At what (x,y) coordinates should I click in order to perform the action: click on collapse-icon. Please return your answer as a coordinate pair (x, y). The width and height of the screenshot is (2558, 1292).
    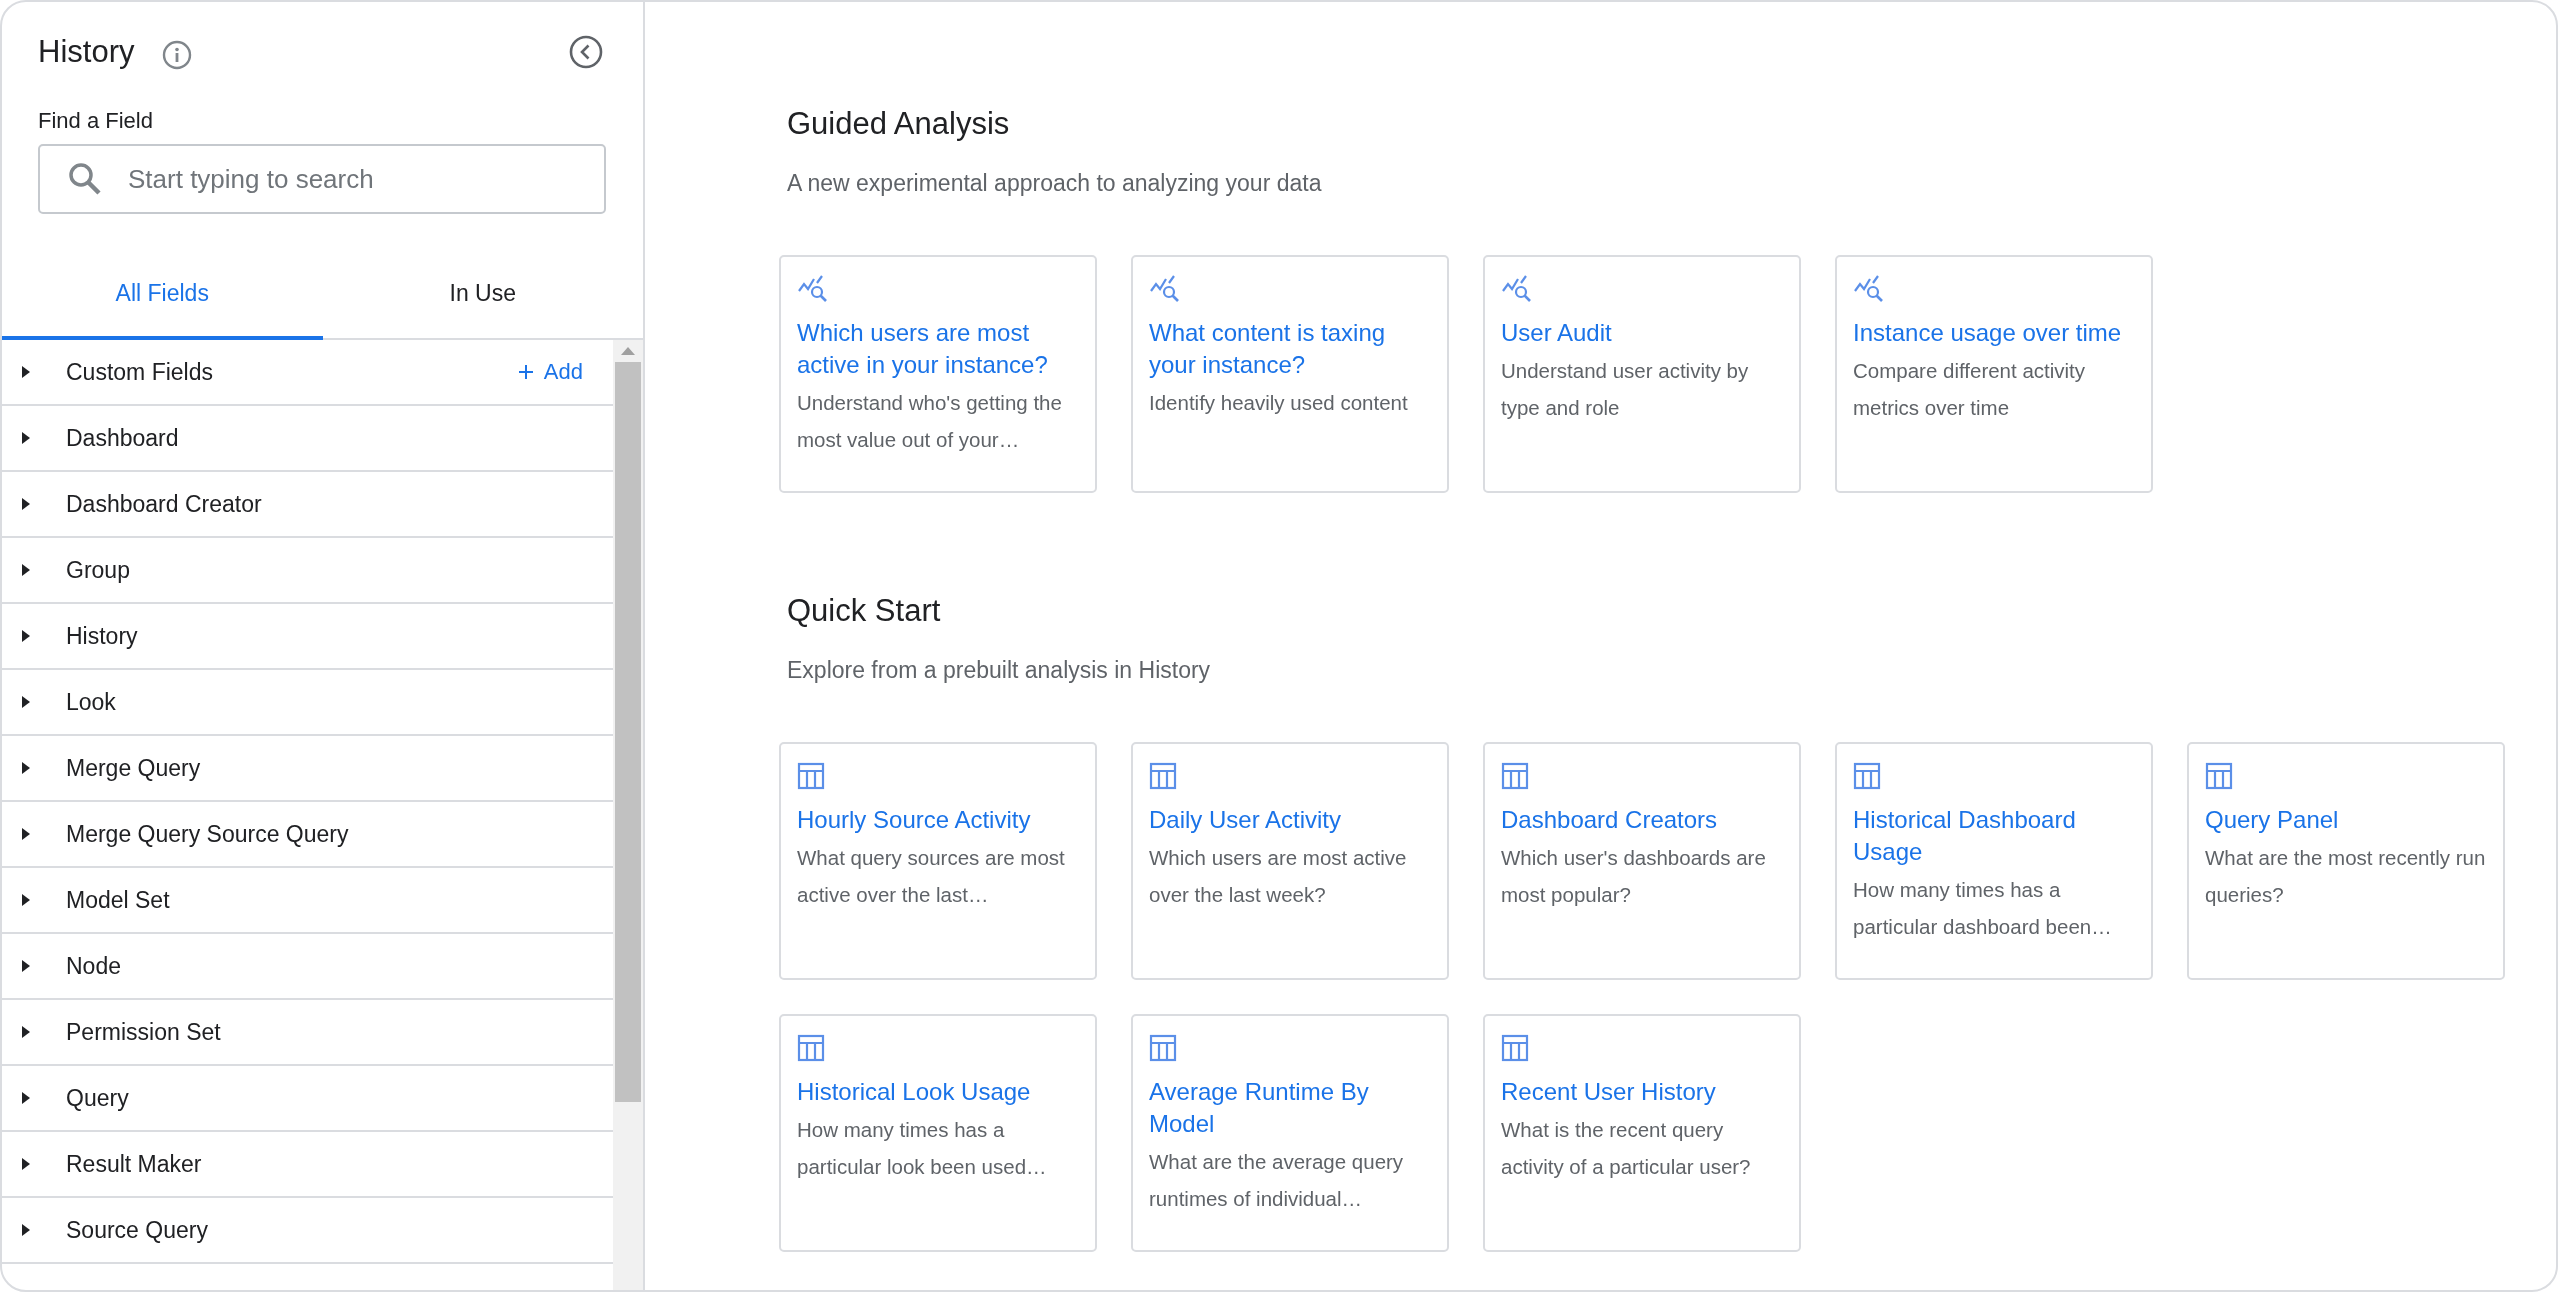
    Looking at the image, I should click on (586, 52).